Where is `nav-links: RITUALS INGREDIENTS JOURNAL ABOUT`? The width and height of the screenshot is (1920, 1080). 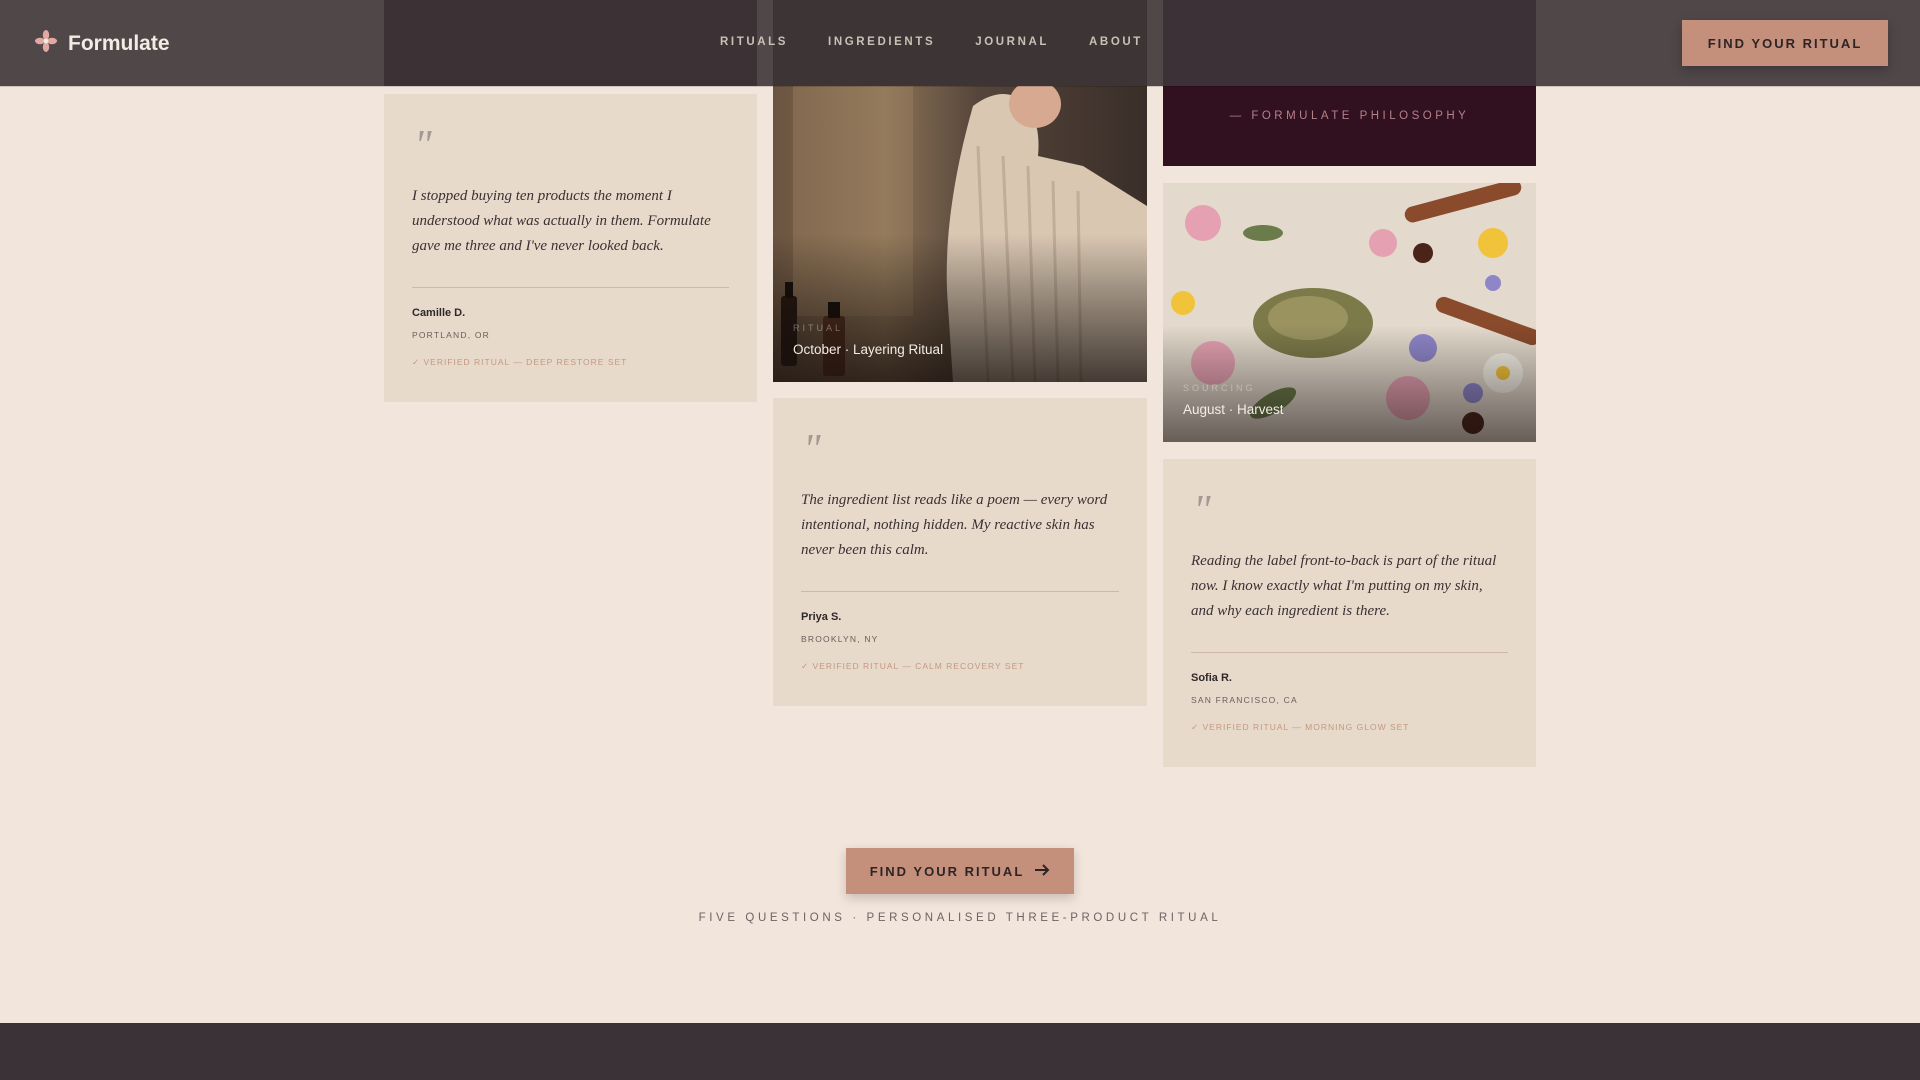
nav-links: RITUALS INGREDIENTS JOURNAL ABOUT is located at coordinates (951, 42).